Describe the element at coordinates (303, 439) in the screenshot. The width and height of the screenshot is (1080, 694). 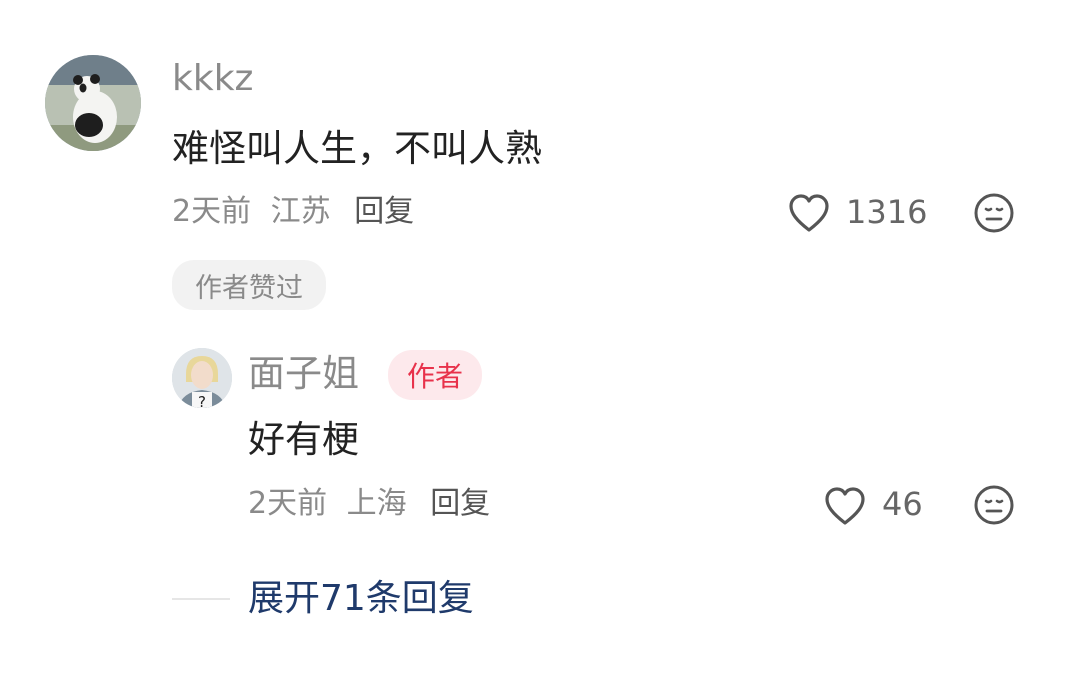
I see `reply-text: 好有梗` at that location.